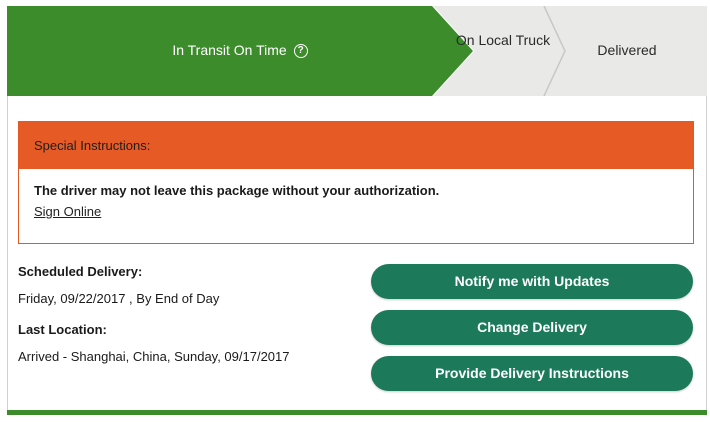 This screenshot has width=710, height=422. What do you see at coordinates (627, 50) in the screenshot?
I see `step-delivered: Delivered` at bounding box center [627, 50].